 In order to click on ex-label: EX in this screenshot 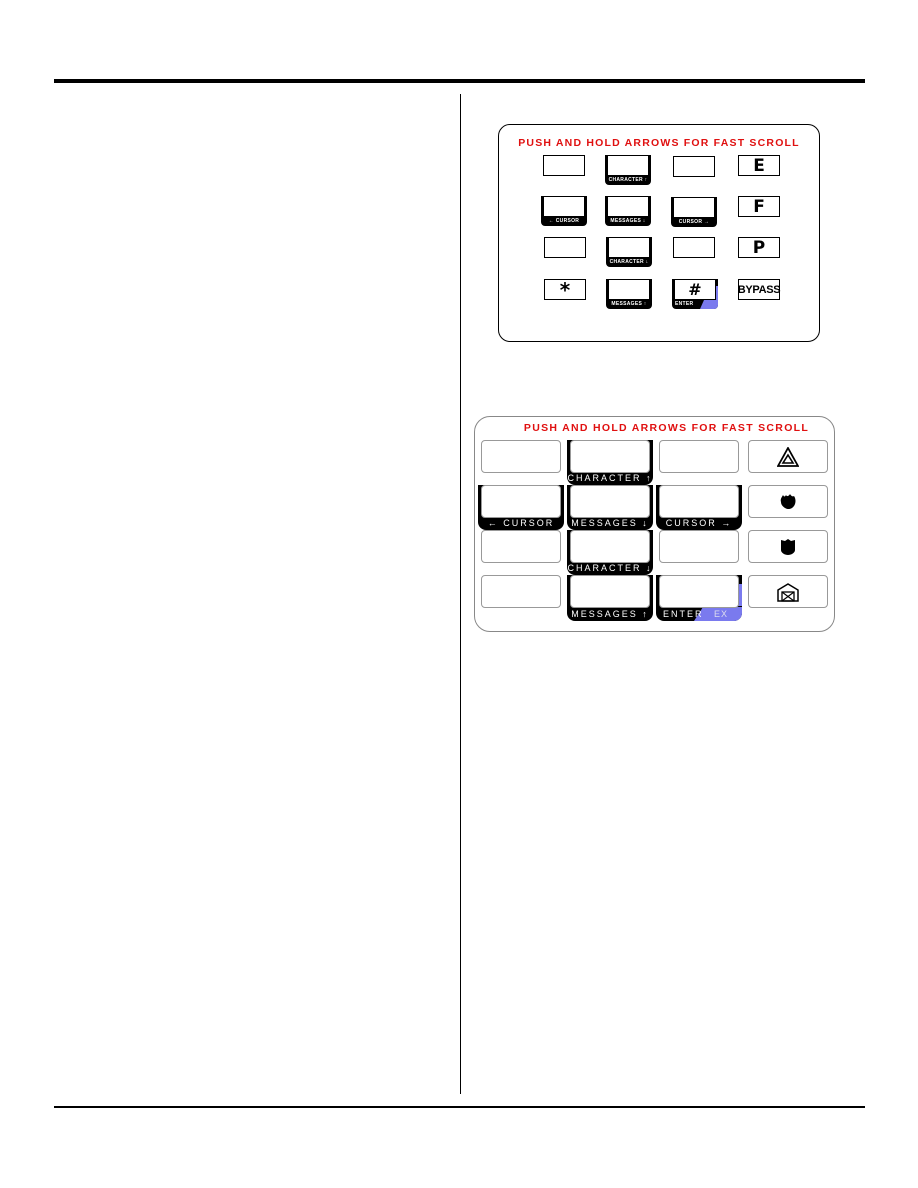, I will do `click(720, 614)`.